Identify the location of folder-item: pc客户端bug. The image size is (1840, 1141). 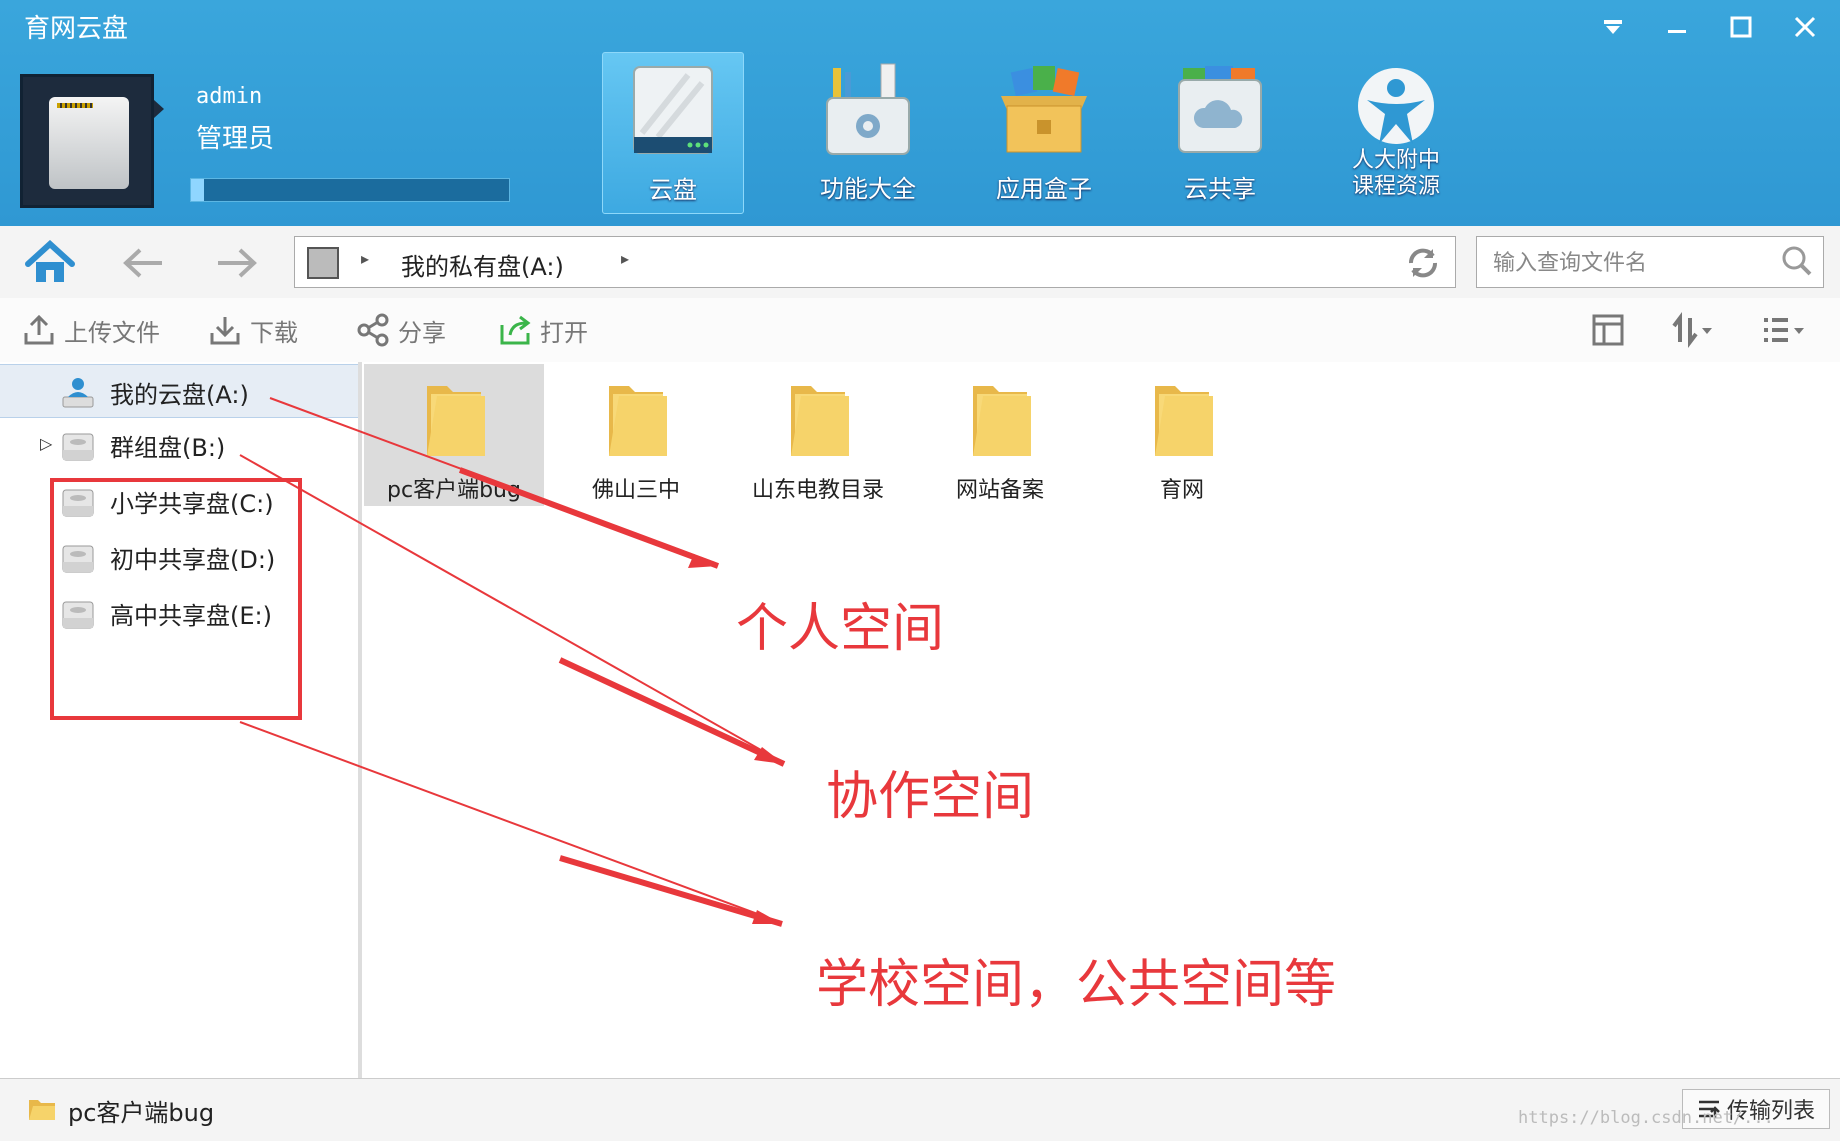
(454, 435).